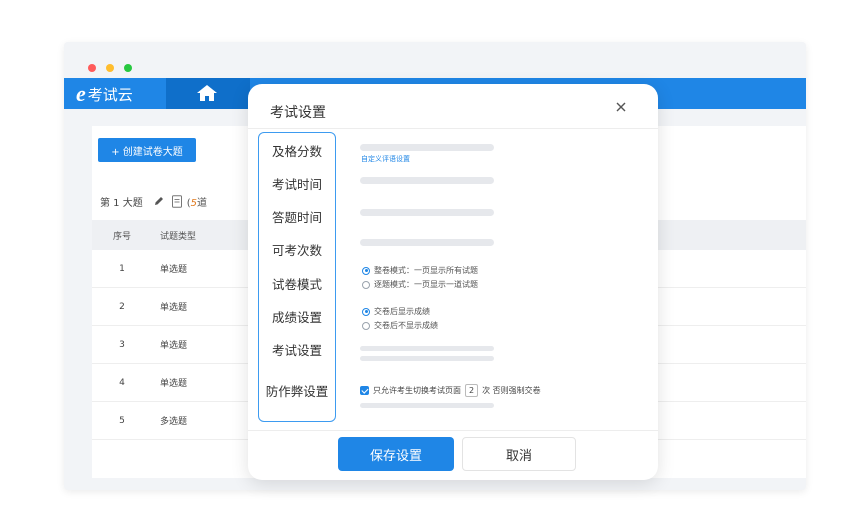 The image size is (854, 522). I want to click on score-hide-label: 交卷后不显示成绩, so click(406, 325).